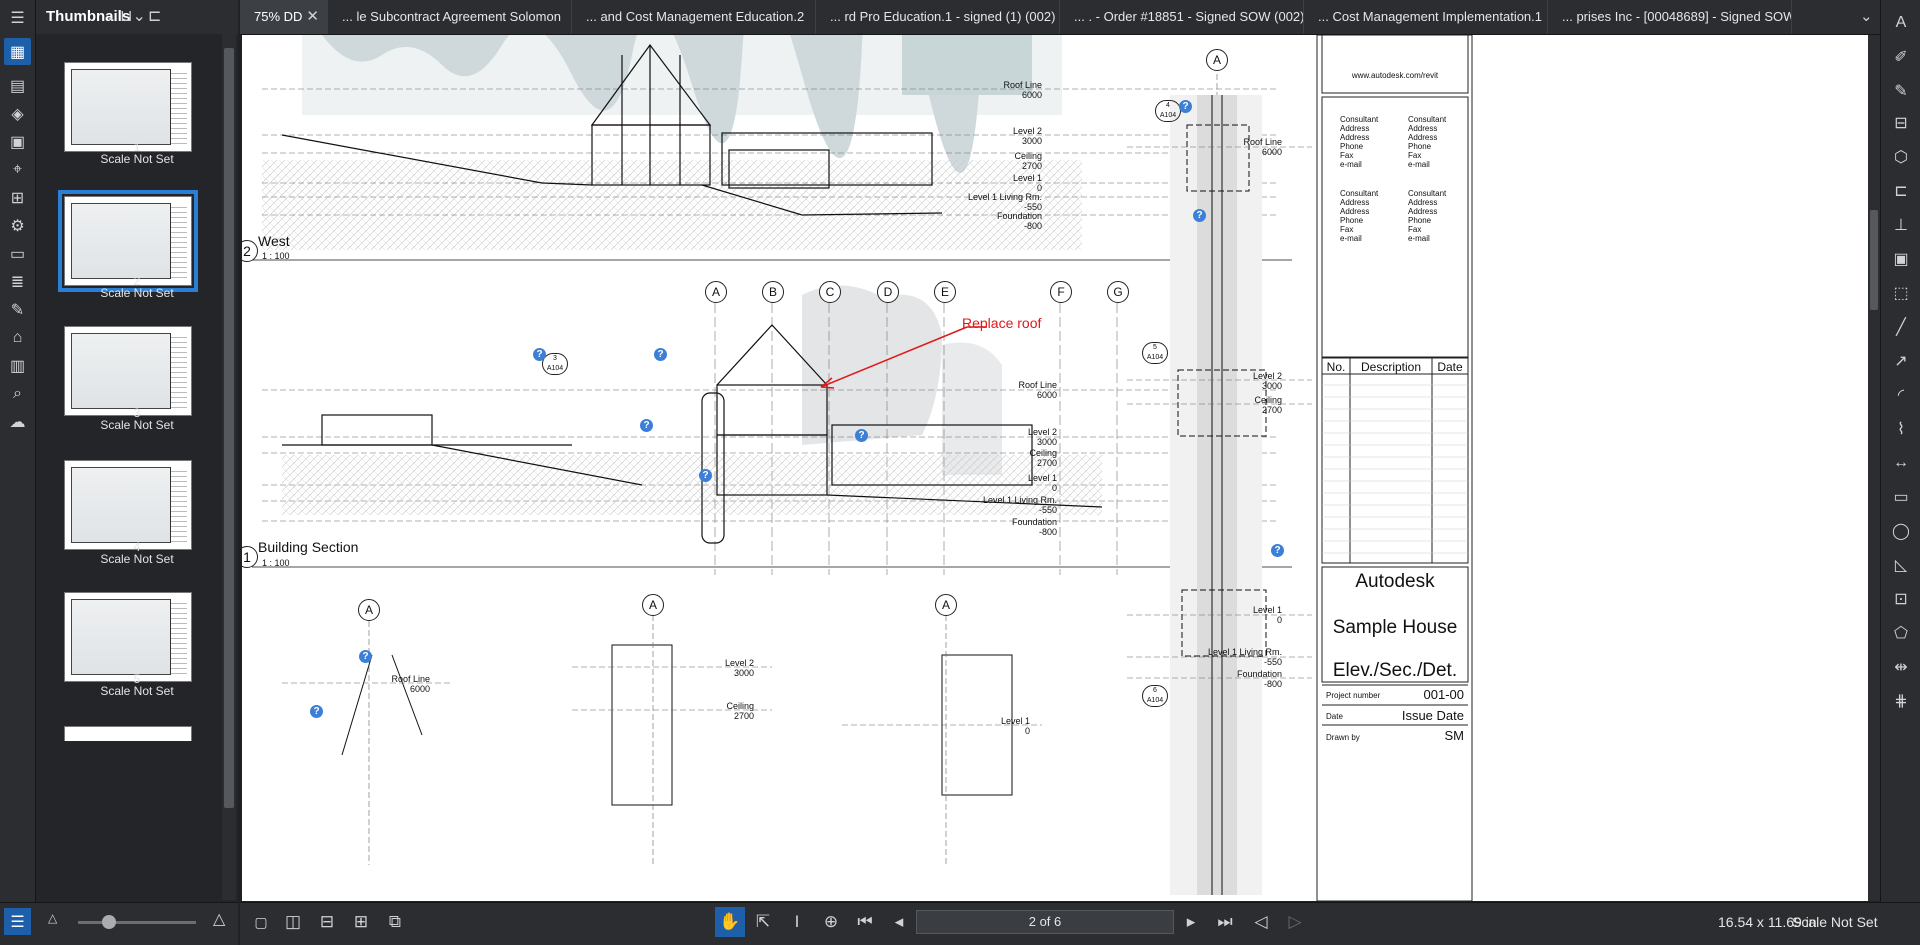 The width and height of the screenshot is (1920, 945). What do you see at coordinates (865, 922) in the screenshot?
I see `first-page-icon: ⏮` at bounding box center [865, 922].